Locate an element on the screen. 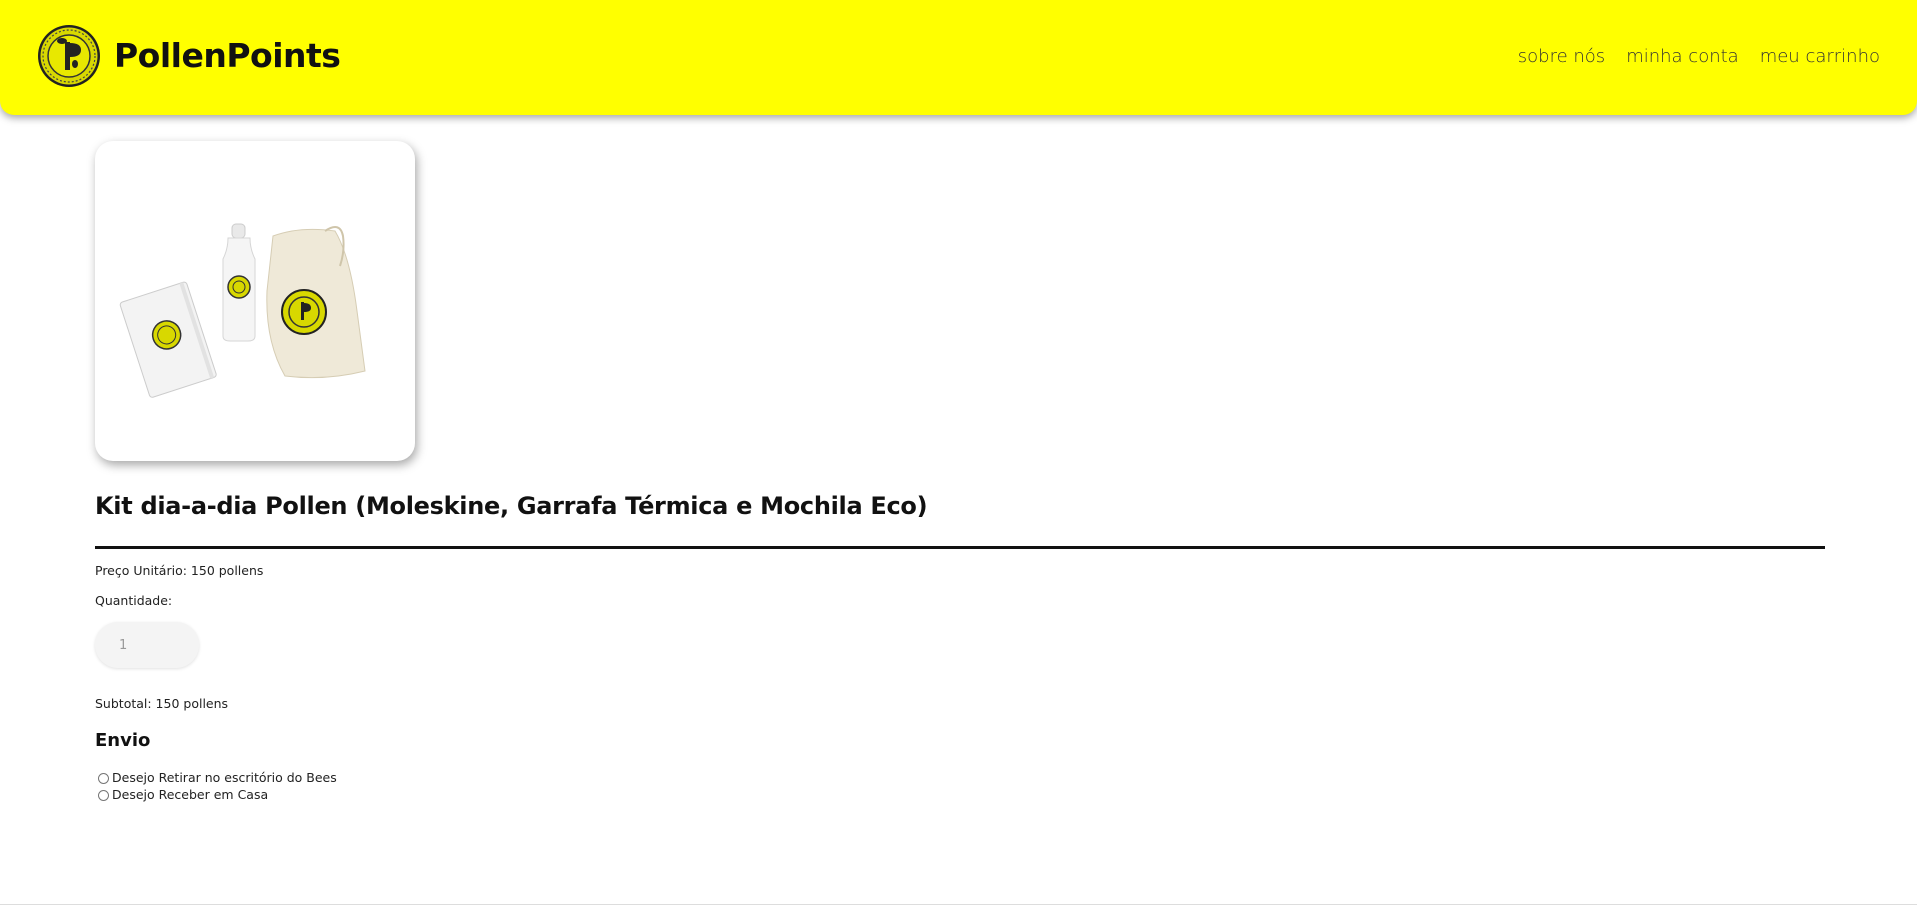 The image size is (1917, 906). quantity-label: Quantidade: is located at coordinates (134, 600).